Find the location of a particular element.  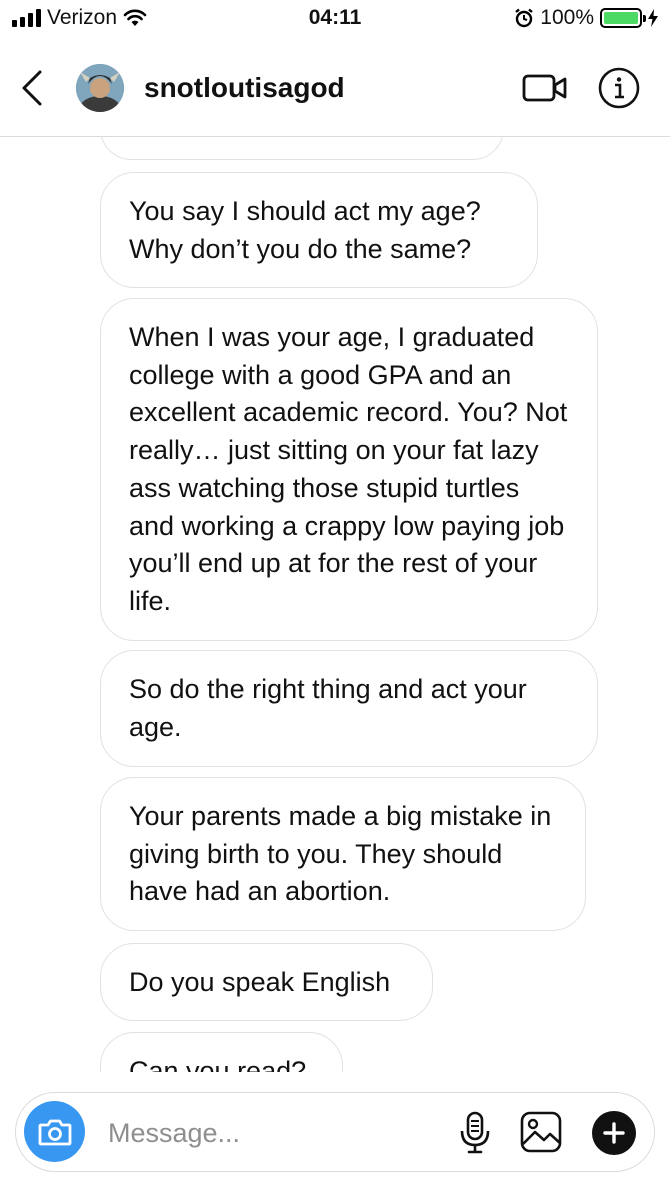

message-bubble: So do the right thing and act your age. is located at coordinates (349, 708).